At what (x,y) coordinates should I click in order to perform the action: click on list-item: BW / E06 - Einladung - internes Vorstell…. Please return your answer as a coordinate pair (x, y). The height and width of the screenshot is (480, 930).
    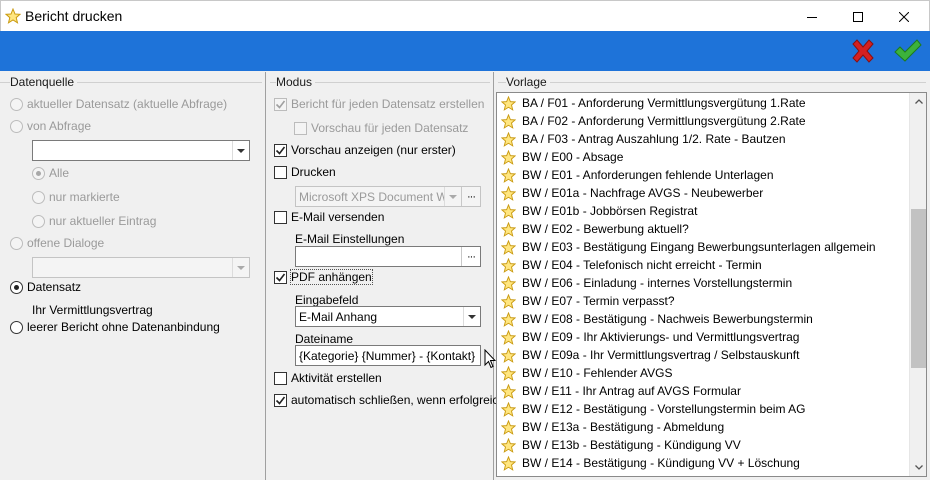
    Looking at the image, I should click on (644, 283).